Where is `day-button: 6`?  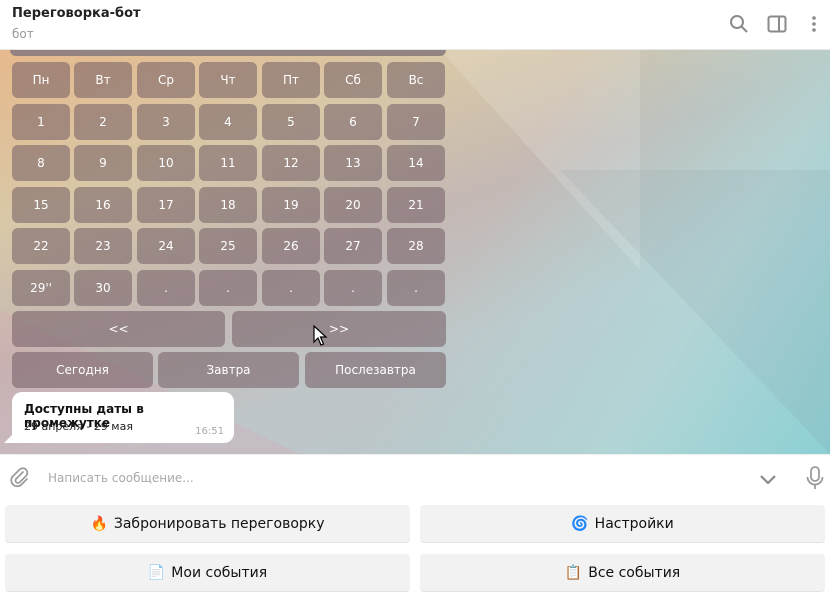 day-button: 6 is located at coordinates (353, 122).